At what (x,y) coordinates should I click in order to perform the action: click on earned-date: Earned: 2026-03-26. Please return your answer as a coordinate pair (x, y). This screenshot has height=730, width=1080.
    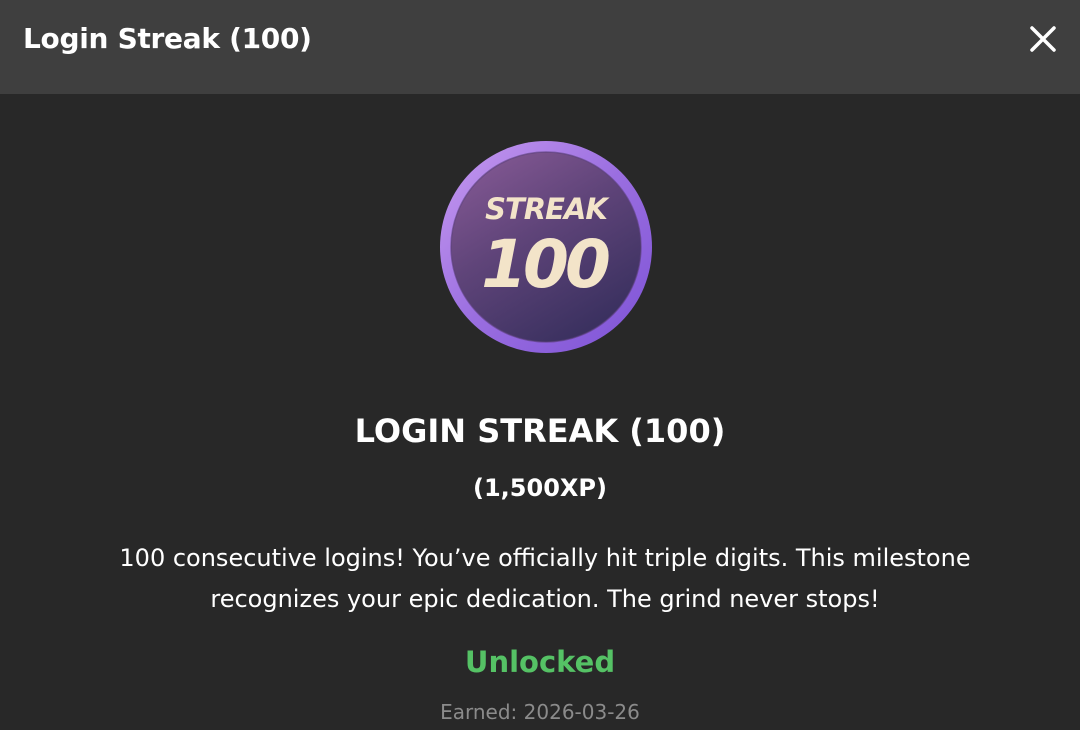
    Looking at the image, I should click on (540, 712).